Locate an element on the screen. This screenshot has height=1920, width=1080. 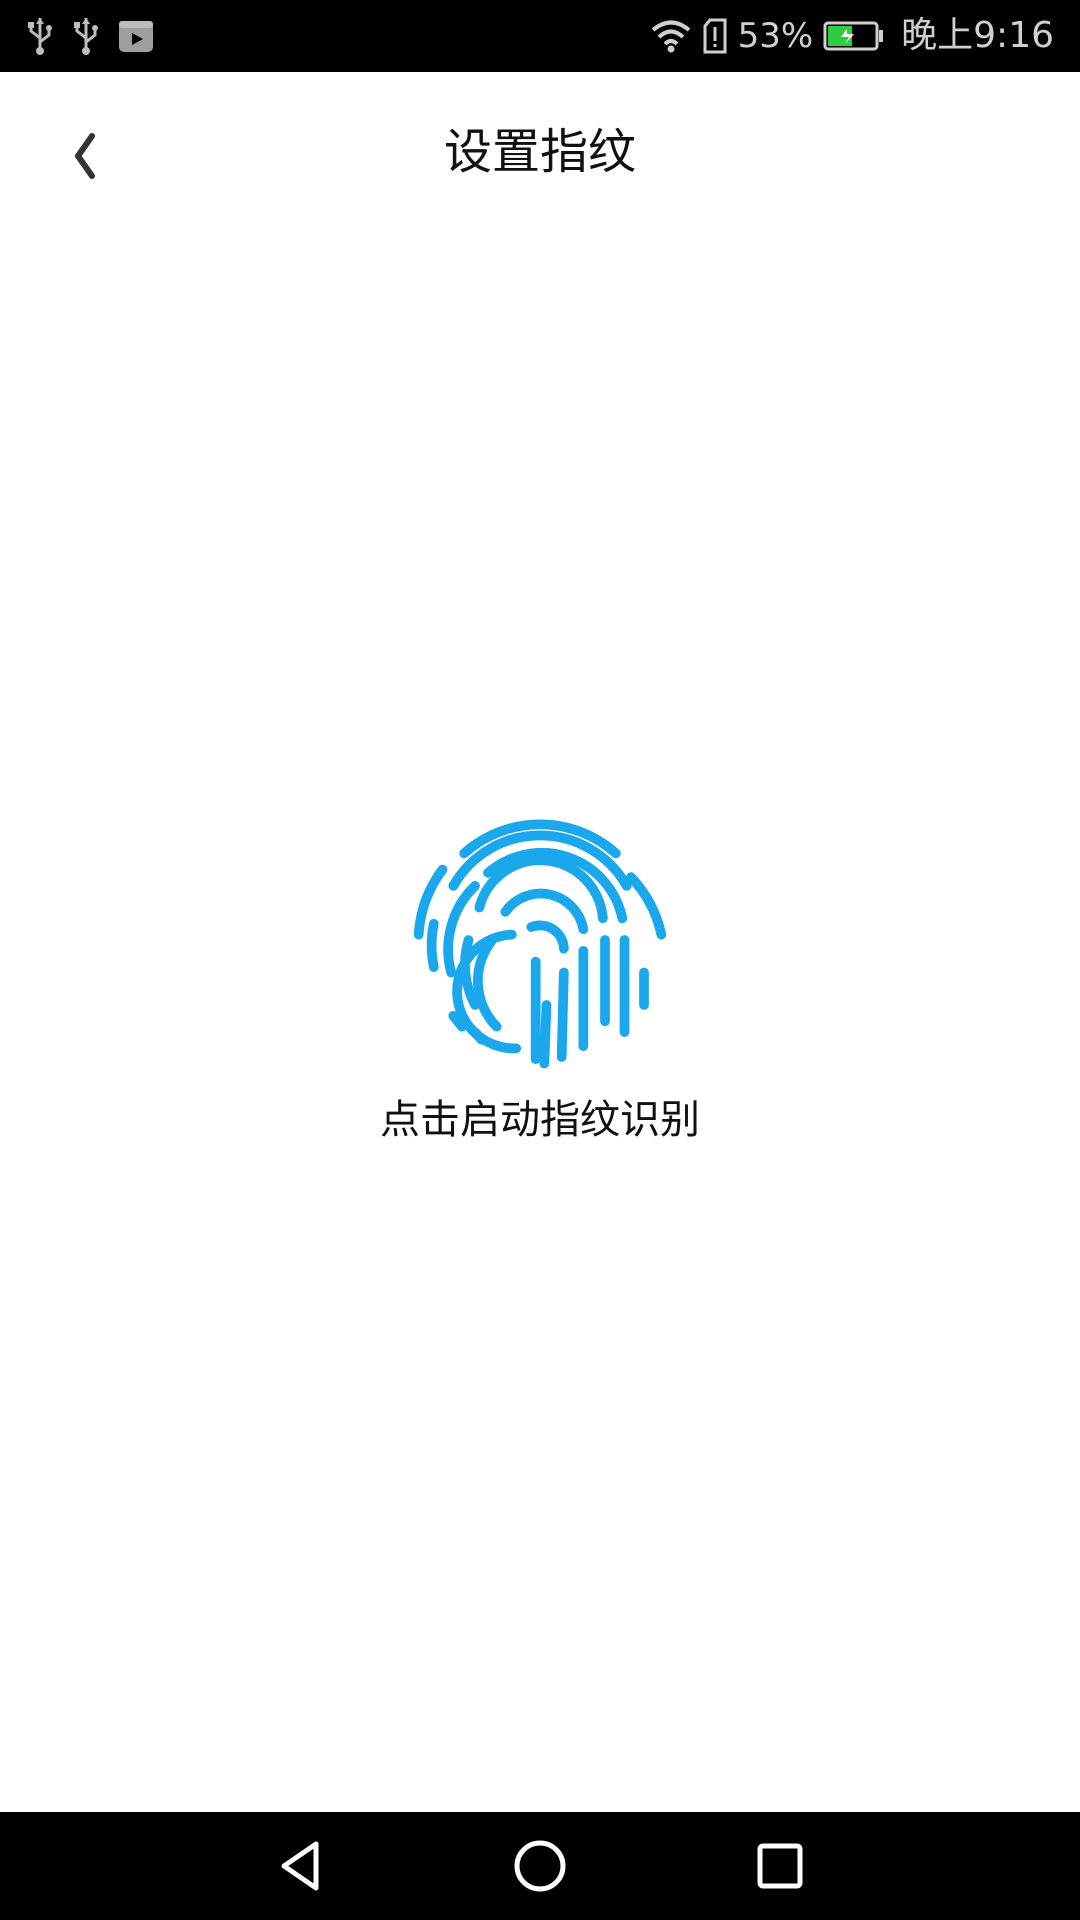
nav-back-button is located at coordinates (300, 1866).